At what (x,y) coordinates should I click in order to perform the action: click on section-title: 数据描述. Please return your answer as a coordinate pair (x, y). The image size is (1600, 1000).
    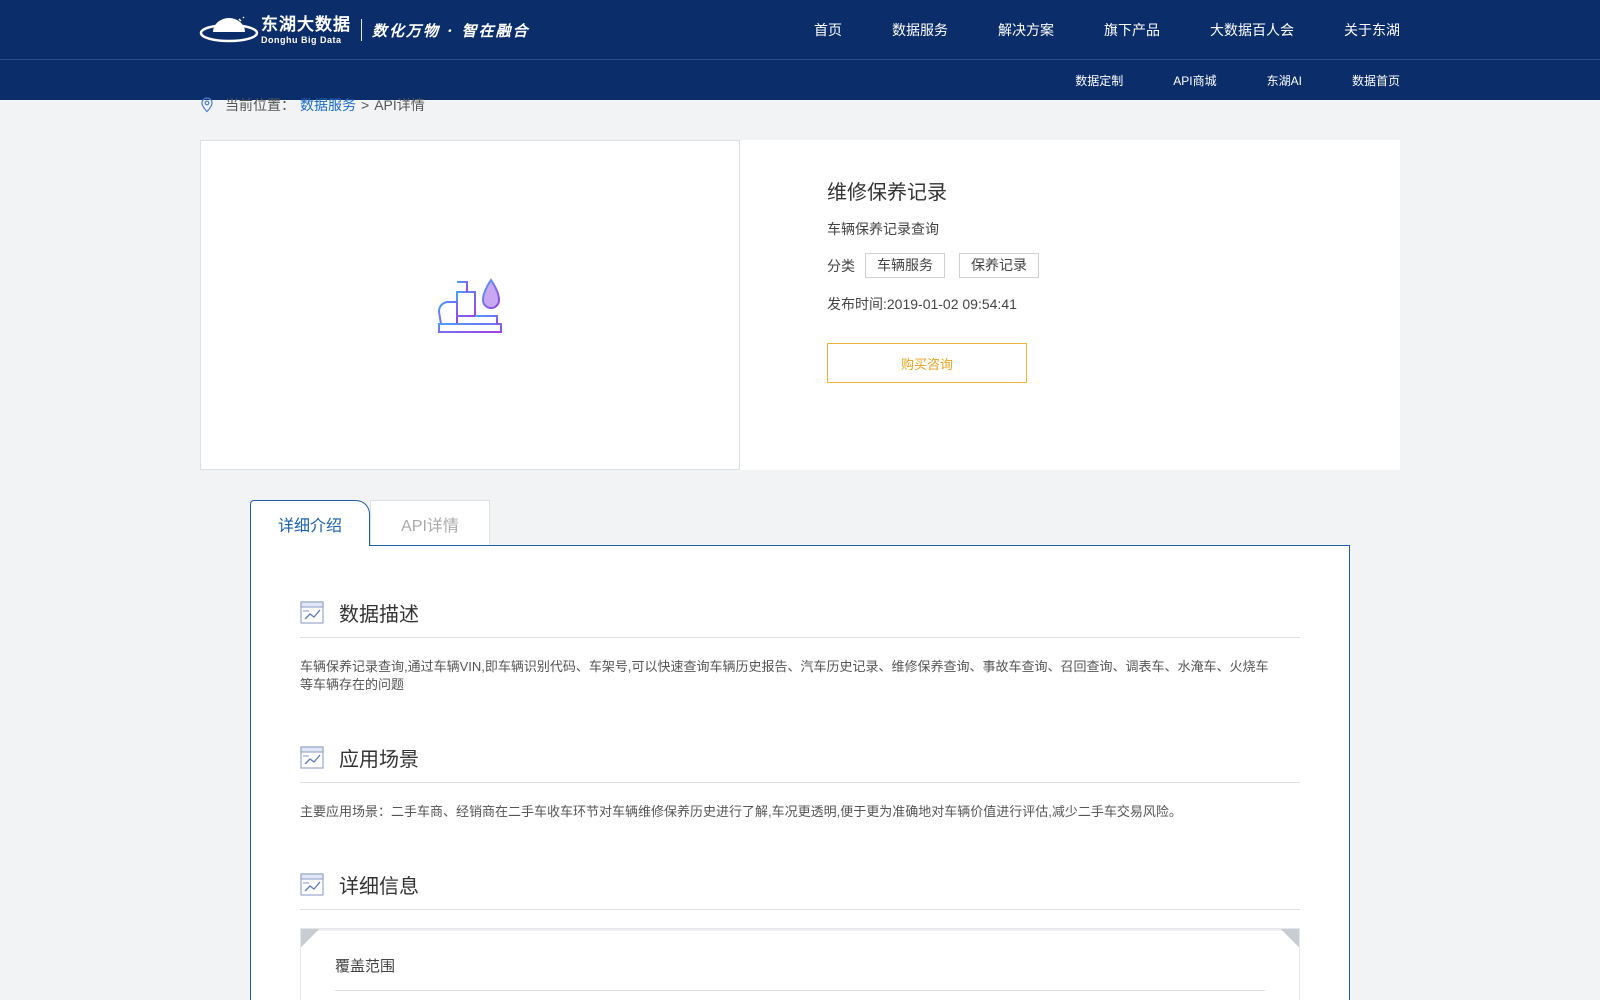
    Looking at the image, I should click on (379, 615).